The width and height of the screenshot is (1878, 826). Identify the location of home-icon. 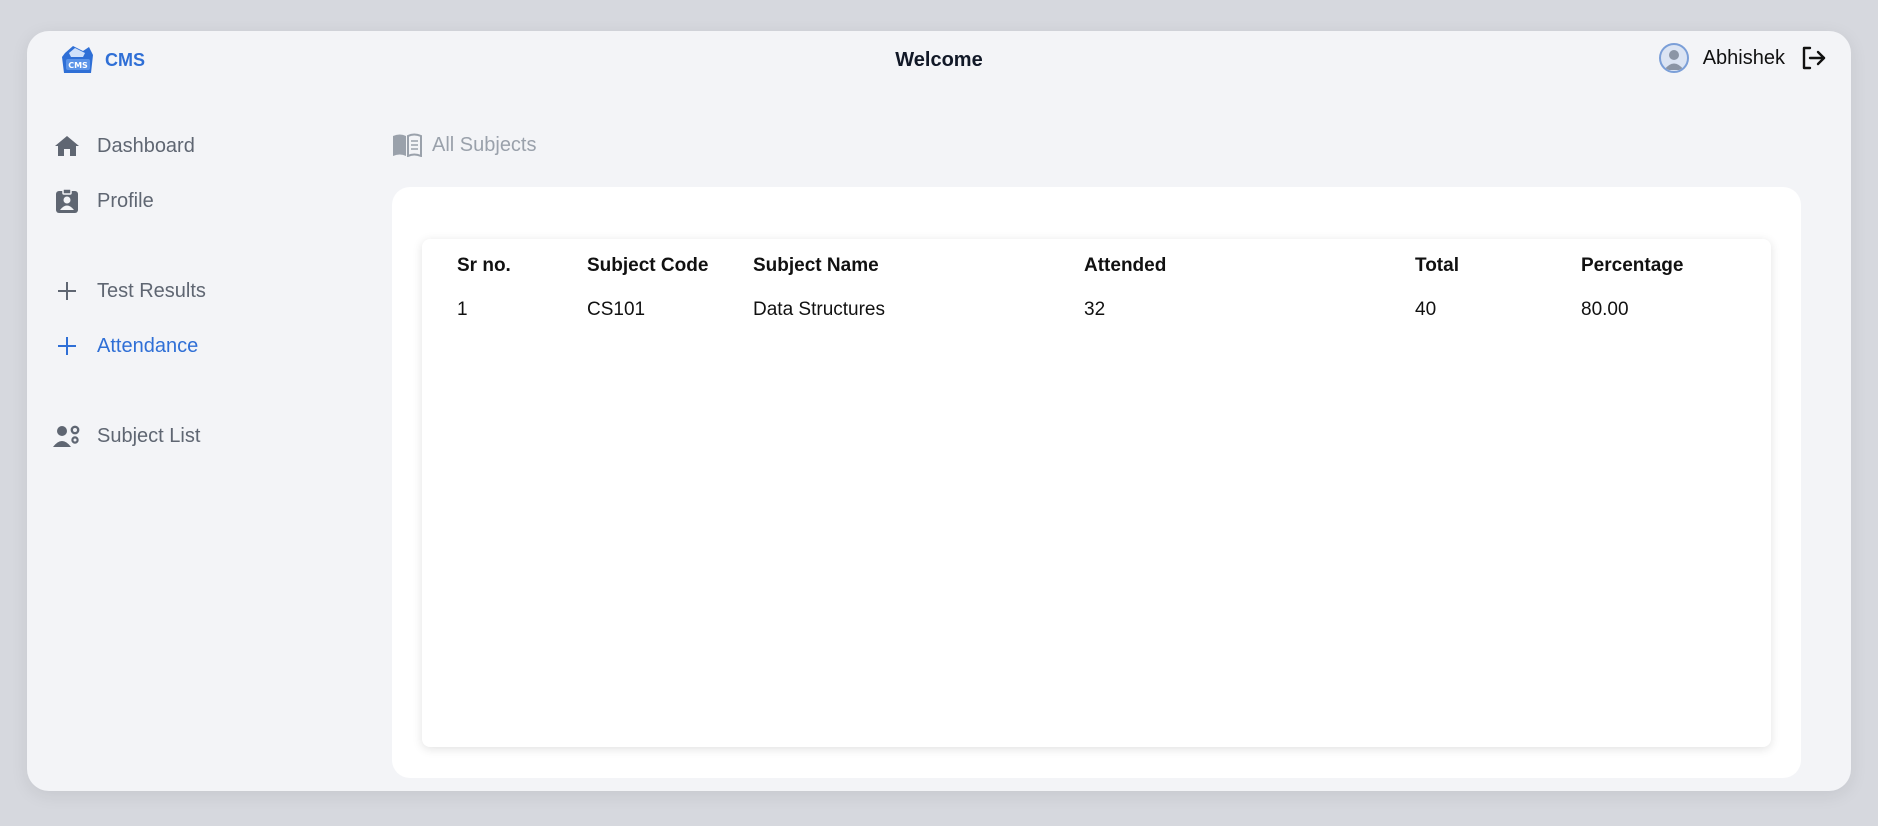
(67, 146).